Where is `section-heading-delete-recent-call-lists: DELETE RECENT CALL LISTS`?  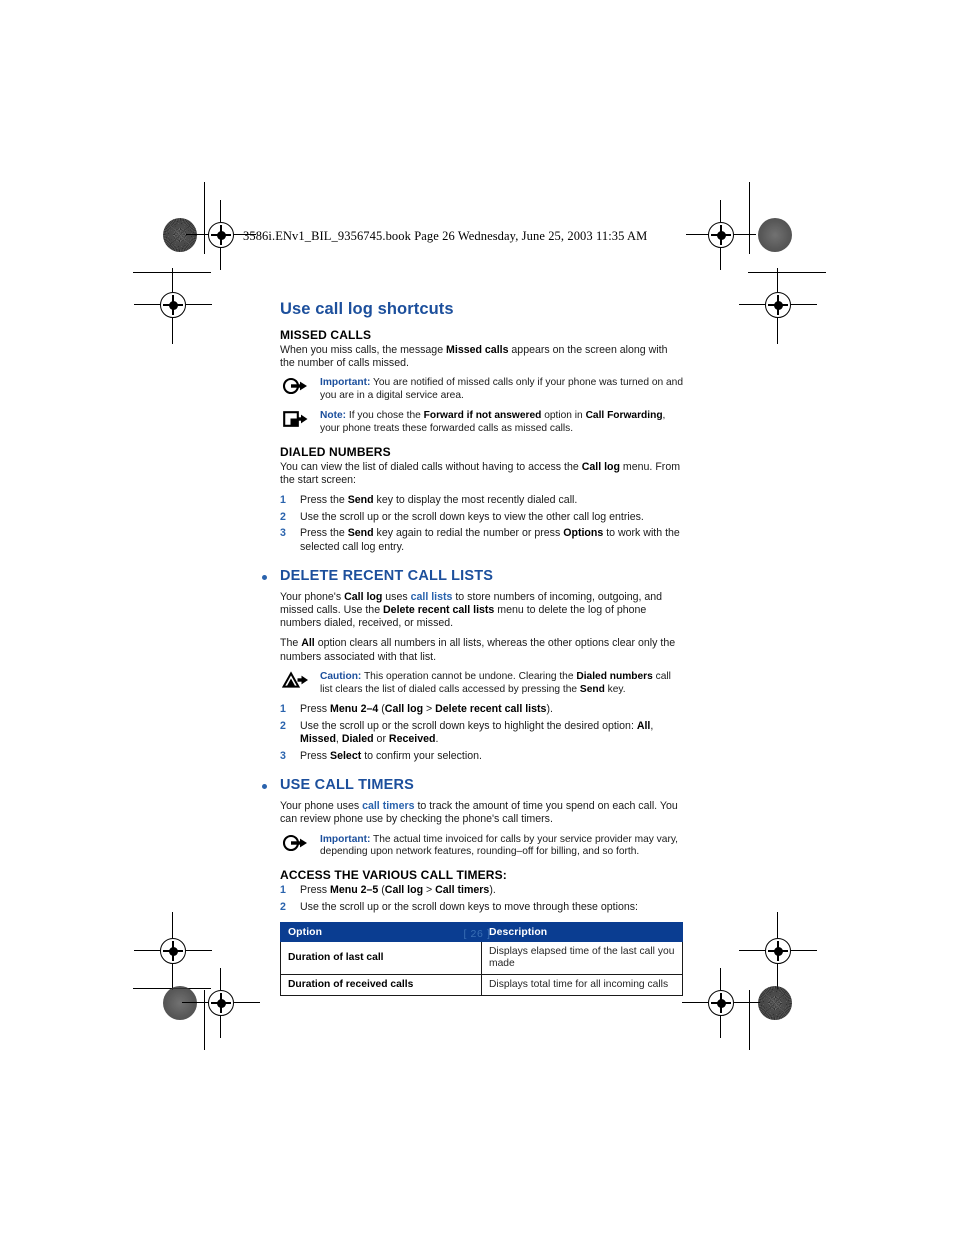 section-heading-delete-recent-call-lists: DELETE RECENT CALL LISTS is located at coordinates (470, 576).